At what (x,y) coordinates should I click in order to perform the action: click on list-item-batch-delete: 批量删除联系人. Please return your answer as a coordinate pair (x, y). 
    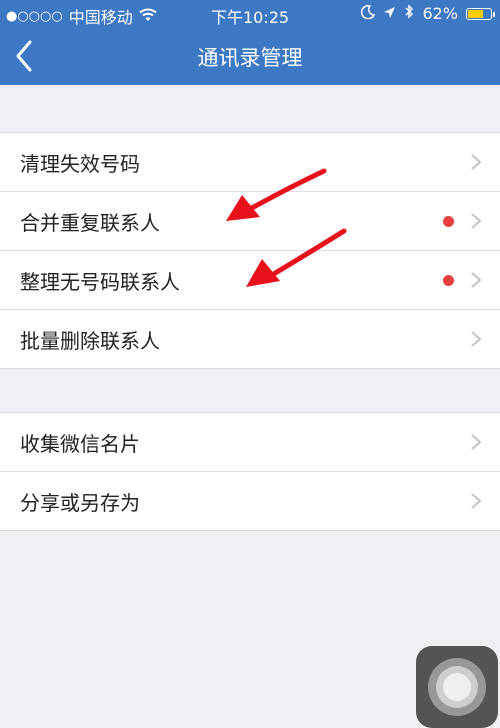
    Looking at the image, I should click on (250, 339).